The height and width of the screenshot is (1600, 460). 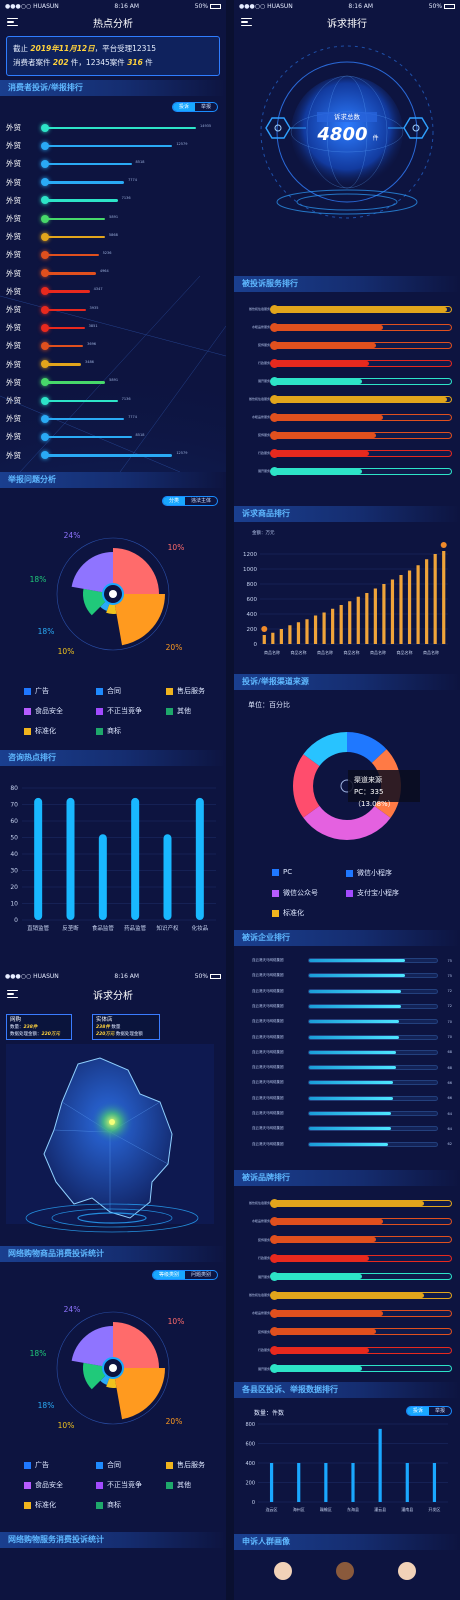 What do you see at coordinates (128, 237) in the screenshot?
I see `rank-track: 5868` at bounding box center [128, 237].